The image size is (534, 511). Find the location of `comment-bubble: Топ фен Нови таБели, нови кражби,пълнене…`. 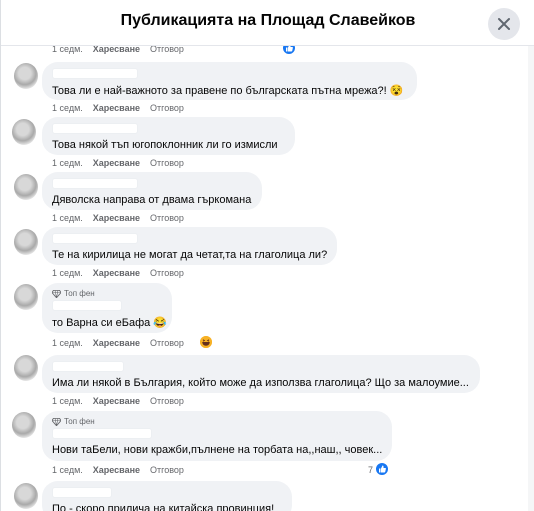

comment-bubble: Топ фен Нови таБели, нови кражби,пълнене… is located at coordinates (217, 436).